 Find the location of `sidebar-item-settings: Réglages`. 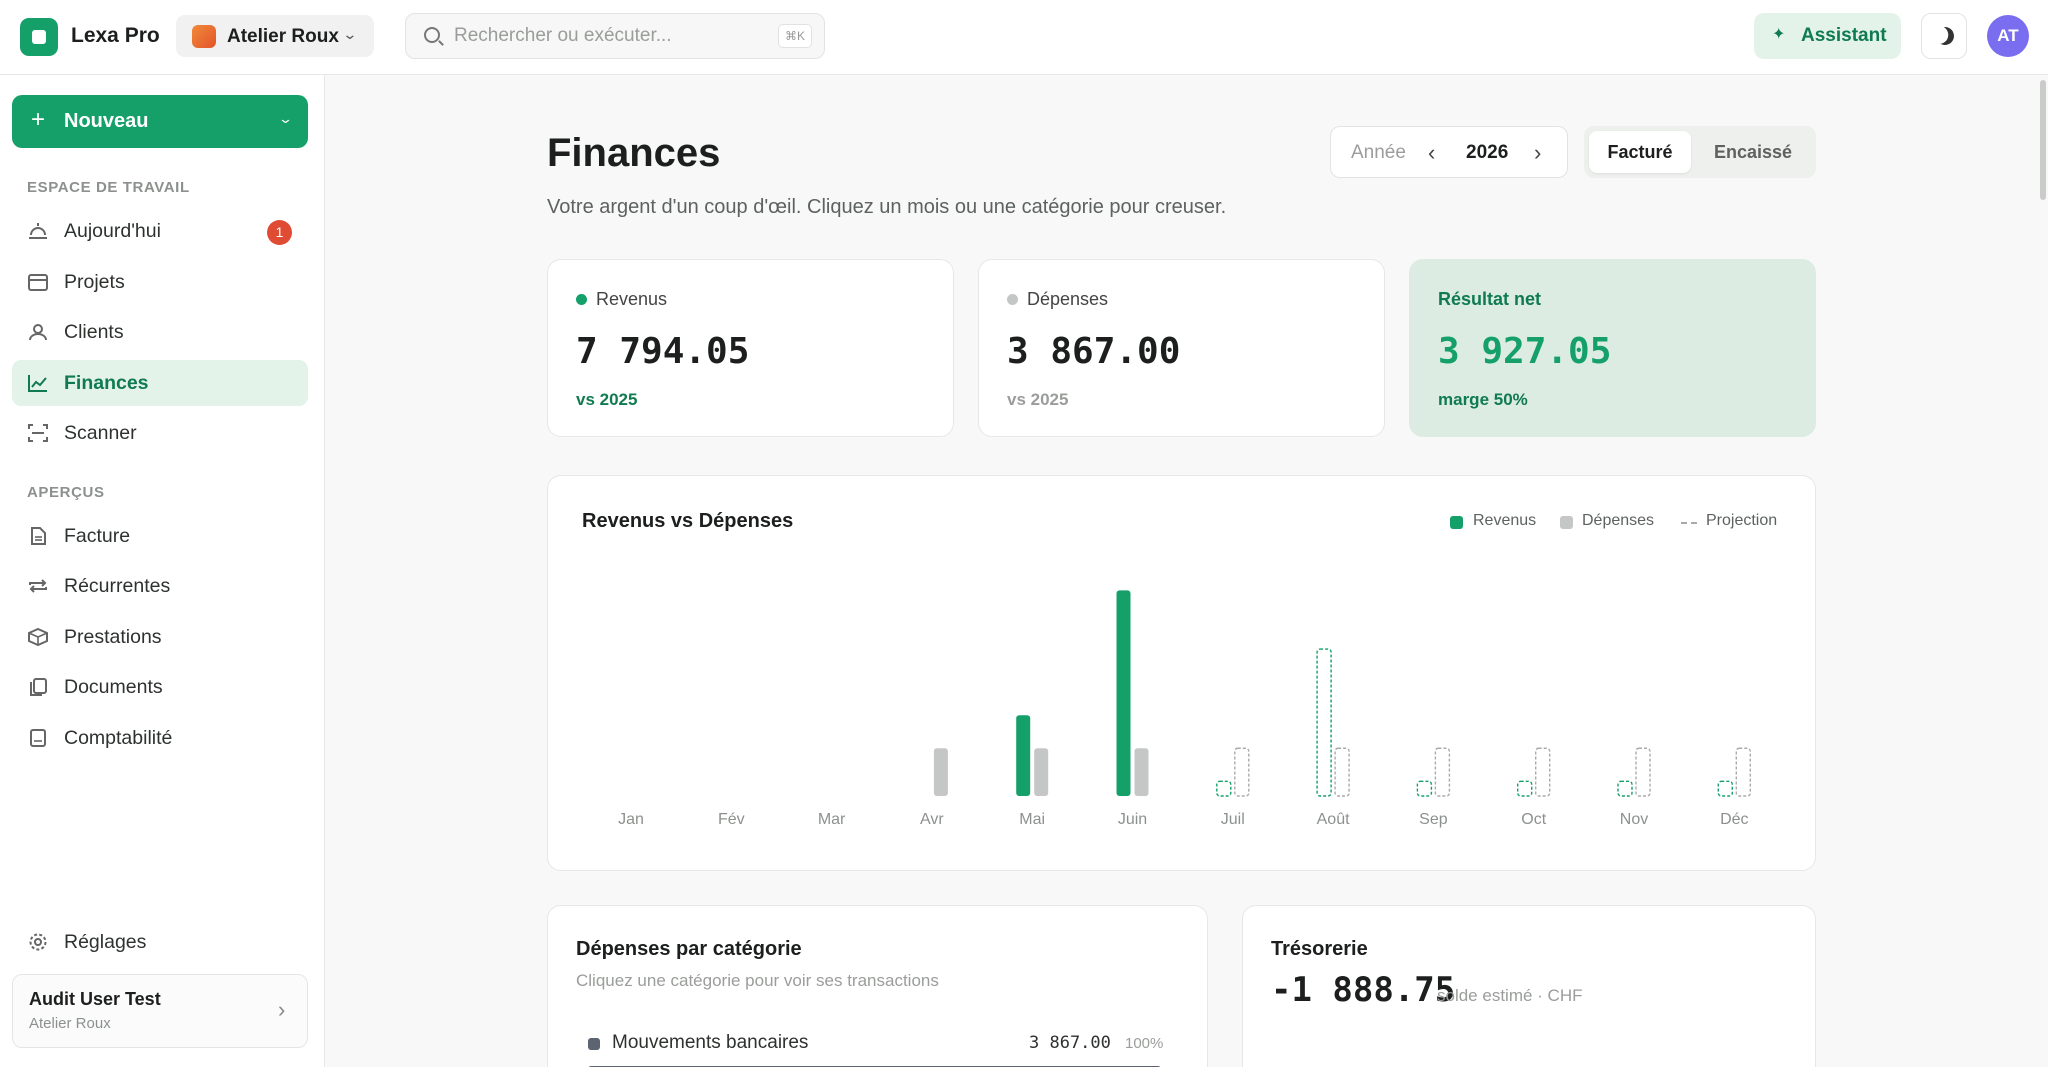

sidebar-item-settings: Réglages is located at coordinates (160, 942).